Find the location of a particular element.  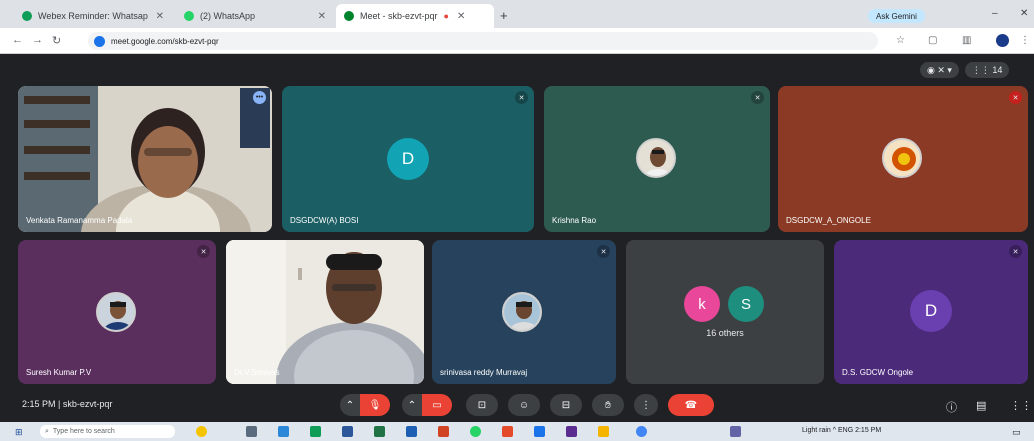

plus-icon: + is located at coordinates (504, 15).